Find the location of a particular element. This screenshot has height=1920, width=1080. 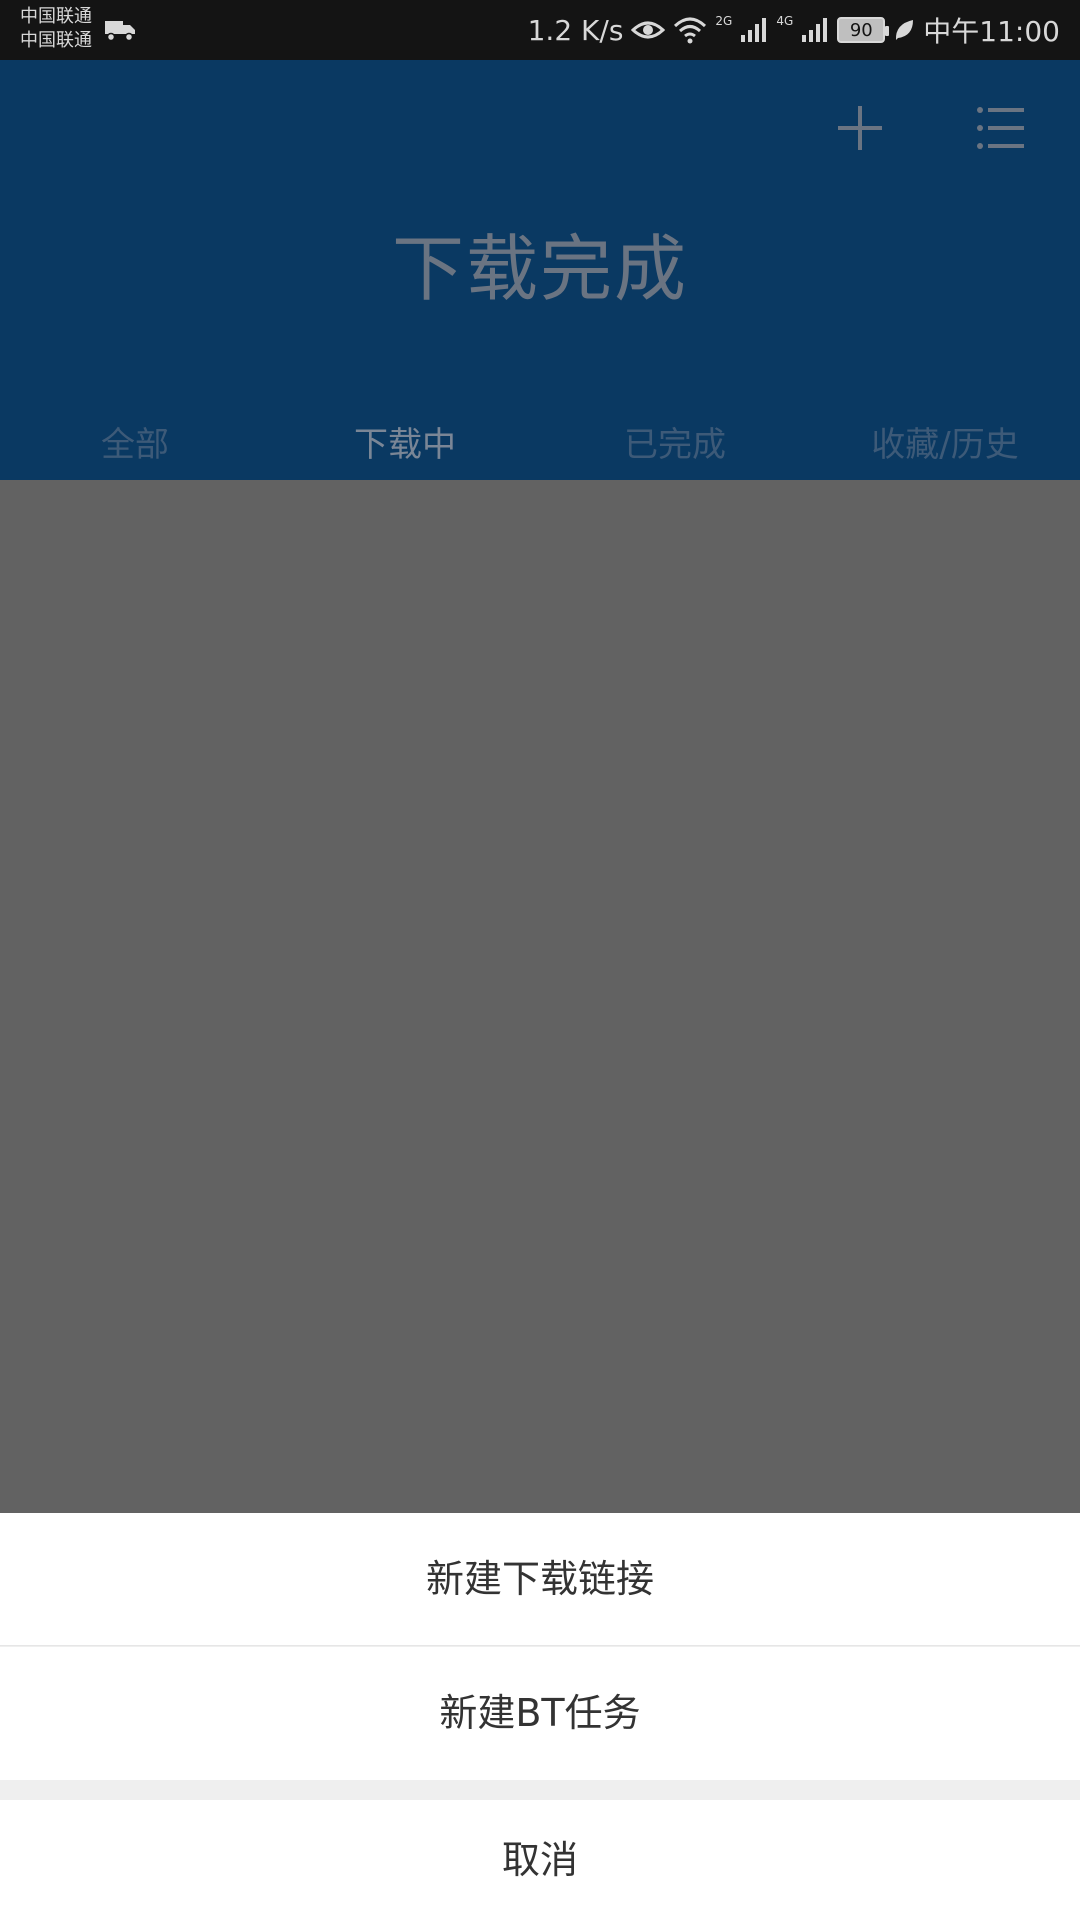

tab-favorites-history: 收藏/历史 is located at coordinates (945, 445).